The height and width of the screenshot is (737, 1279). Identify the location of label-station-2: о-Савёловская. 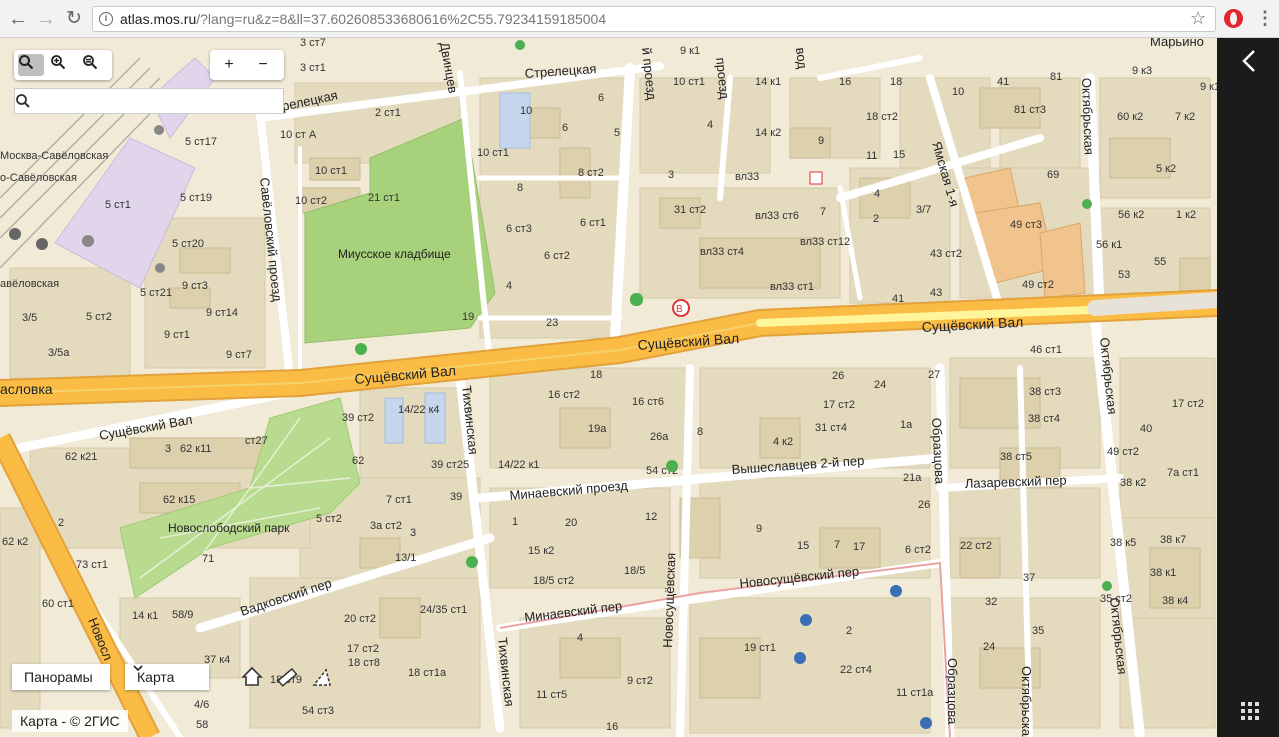
(38, 178).